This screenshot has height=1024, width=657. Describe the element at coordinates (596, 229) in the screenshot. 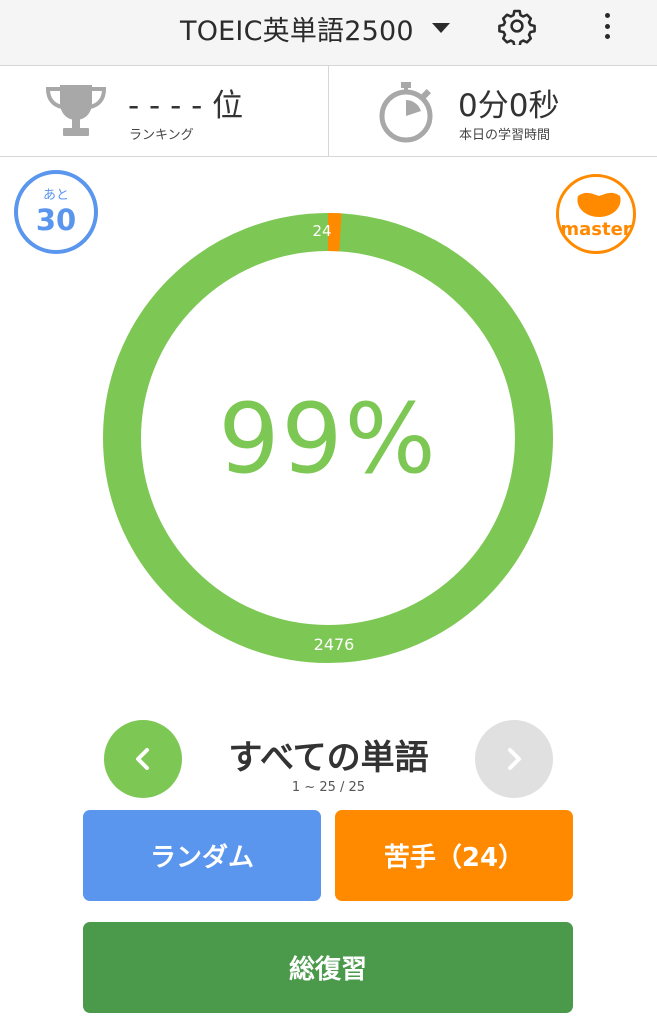

I see `master-label: master` at that location.